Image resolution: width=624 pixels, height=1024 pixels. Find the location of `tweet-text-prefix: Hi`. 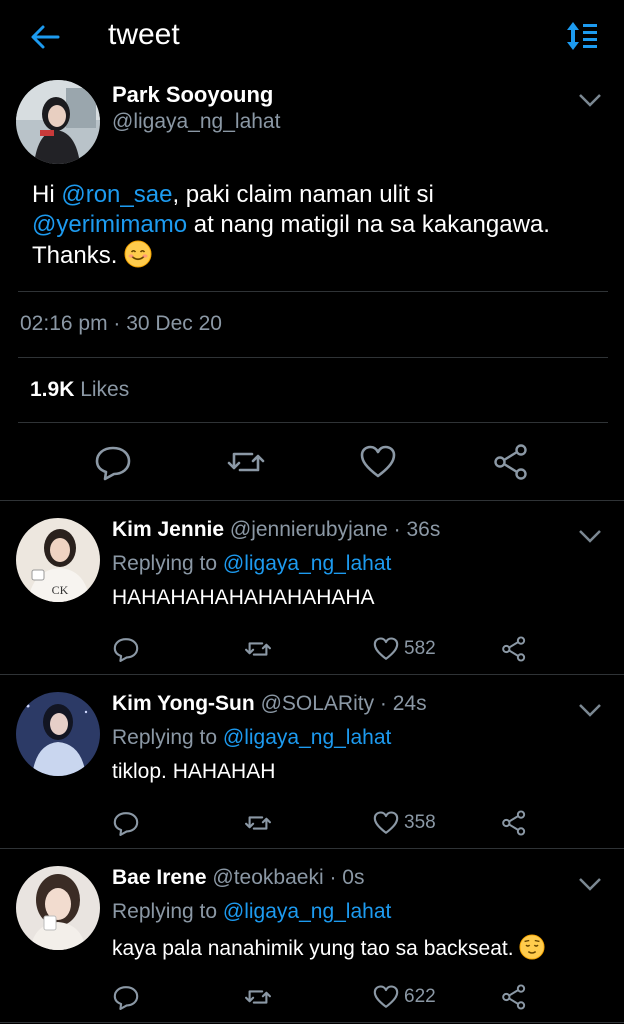

tweet-text-prefix: Hi is located at coordinates (47, 194).